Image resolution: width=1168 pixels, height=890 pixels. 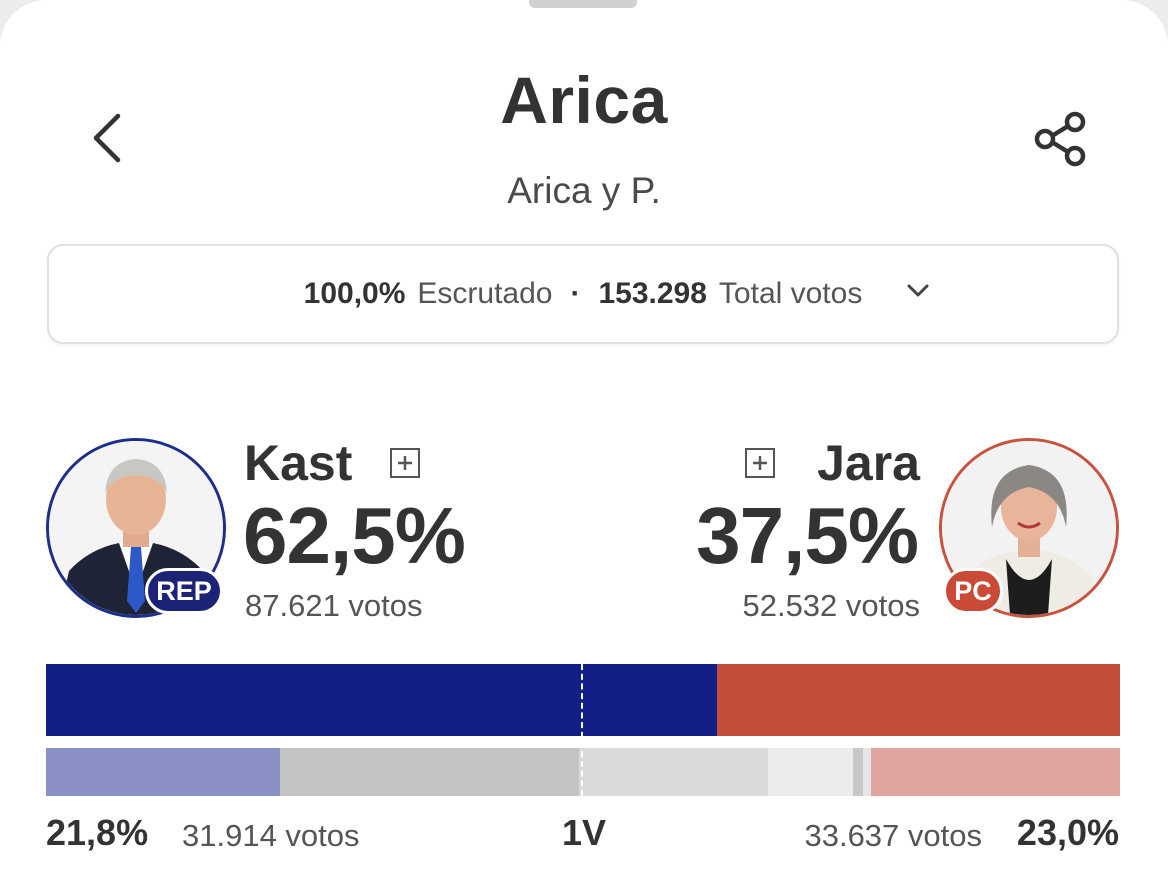 I want to click on total-votes-label: Total votos, so click(x=790, y=293).